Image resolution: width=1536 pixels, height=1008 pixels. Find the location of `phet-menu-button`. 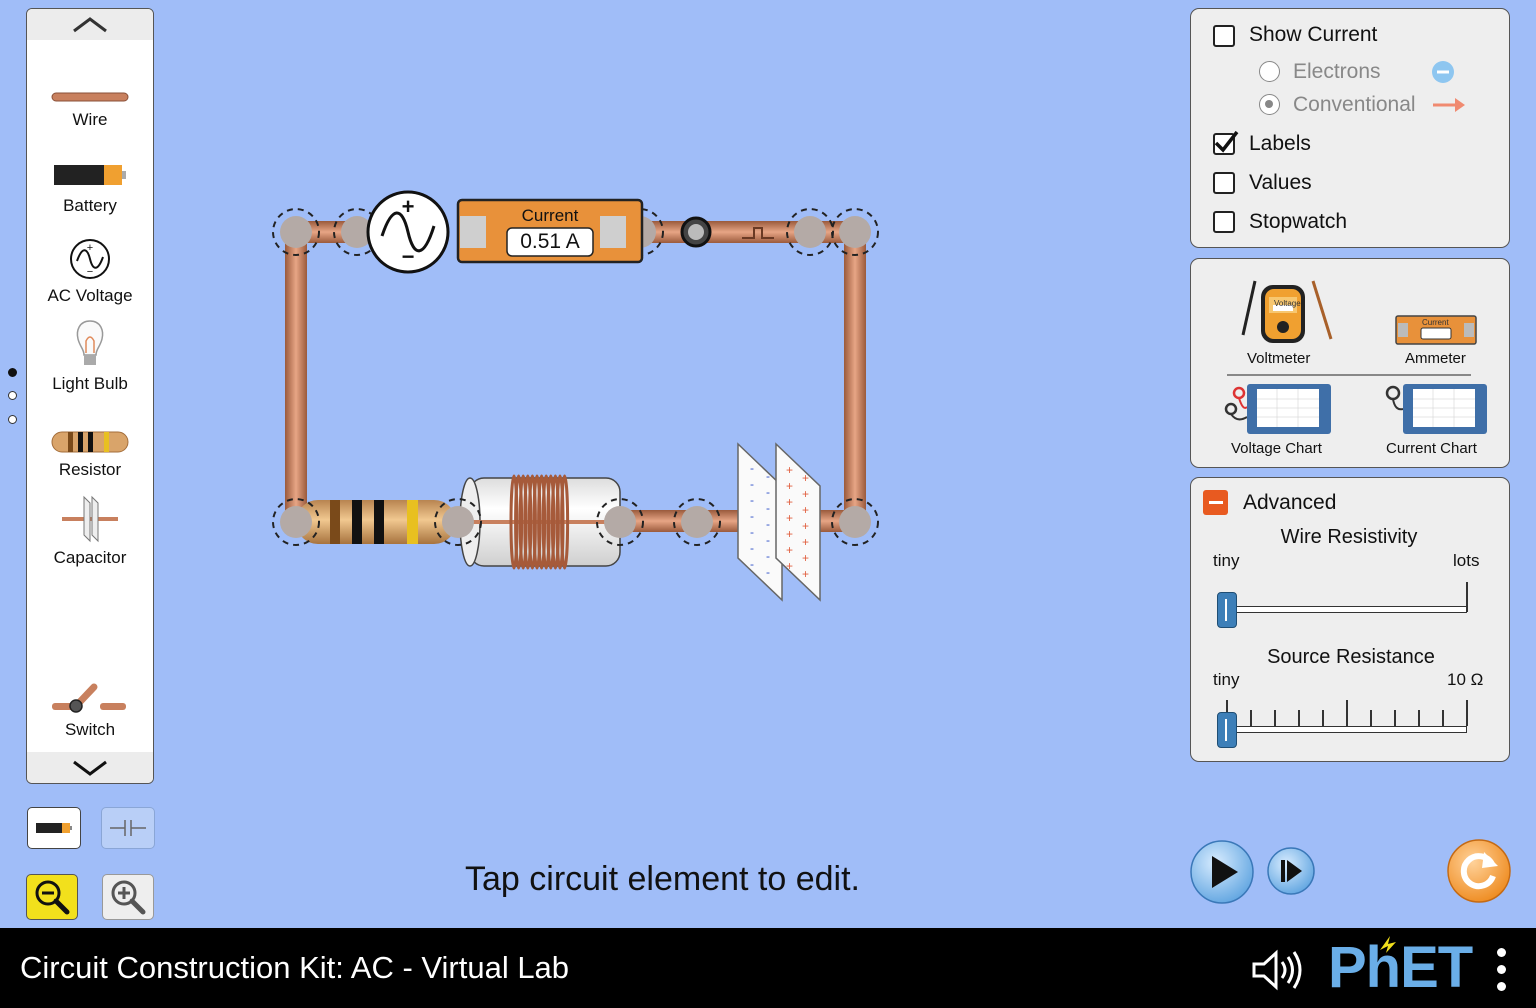

phet-menu-button is located at coordinates (1502, 970).